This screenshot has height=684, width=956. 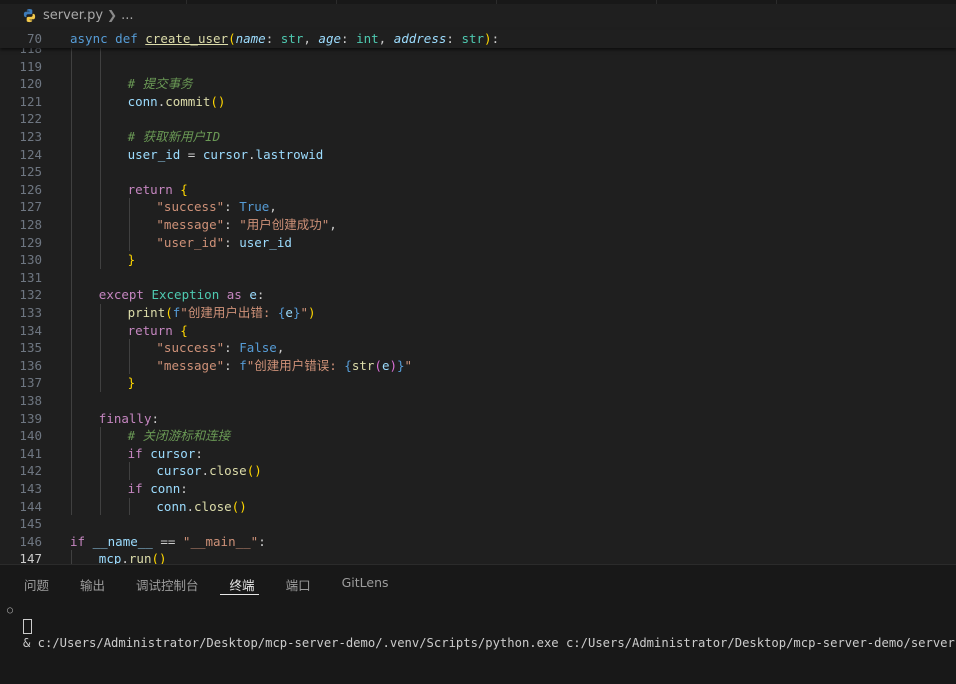 I want to click on line-number: 136, so click(x=30, y=365).